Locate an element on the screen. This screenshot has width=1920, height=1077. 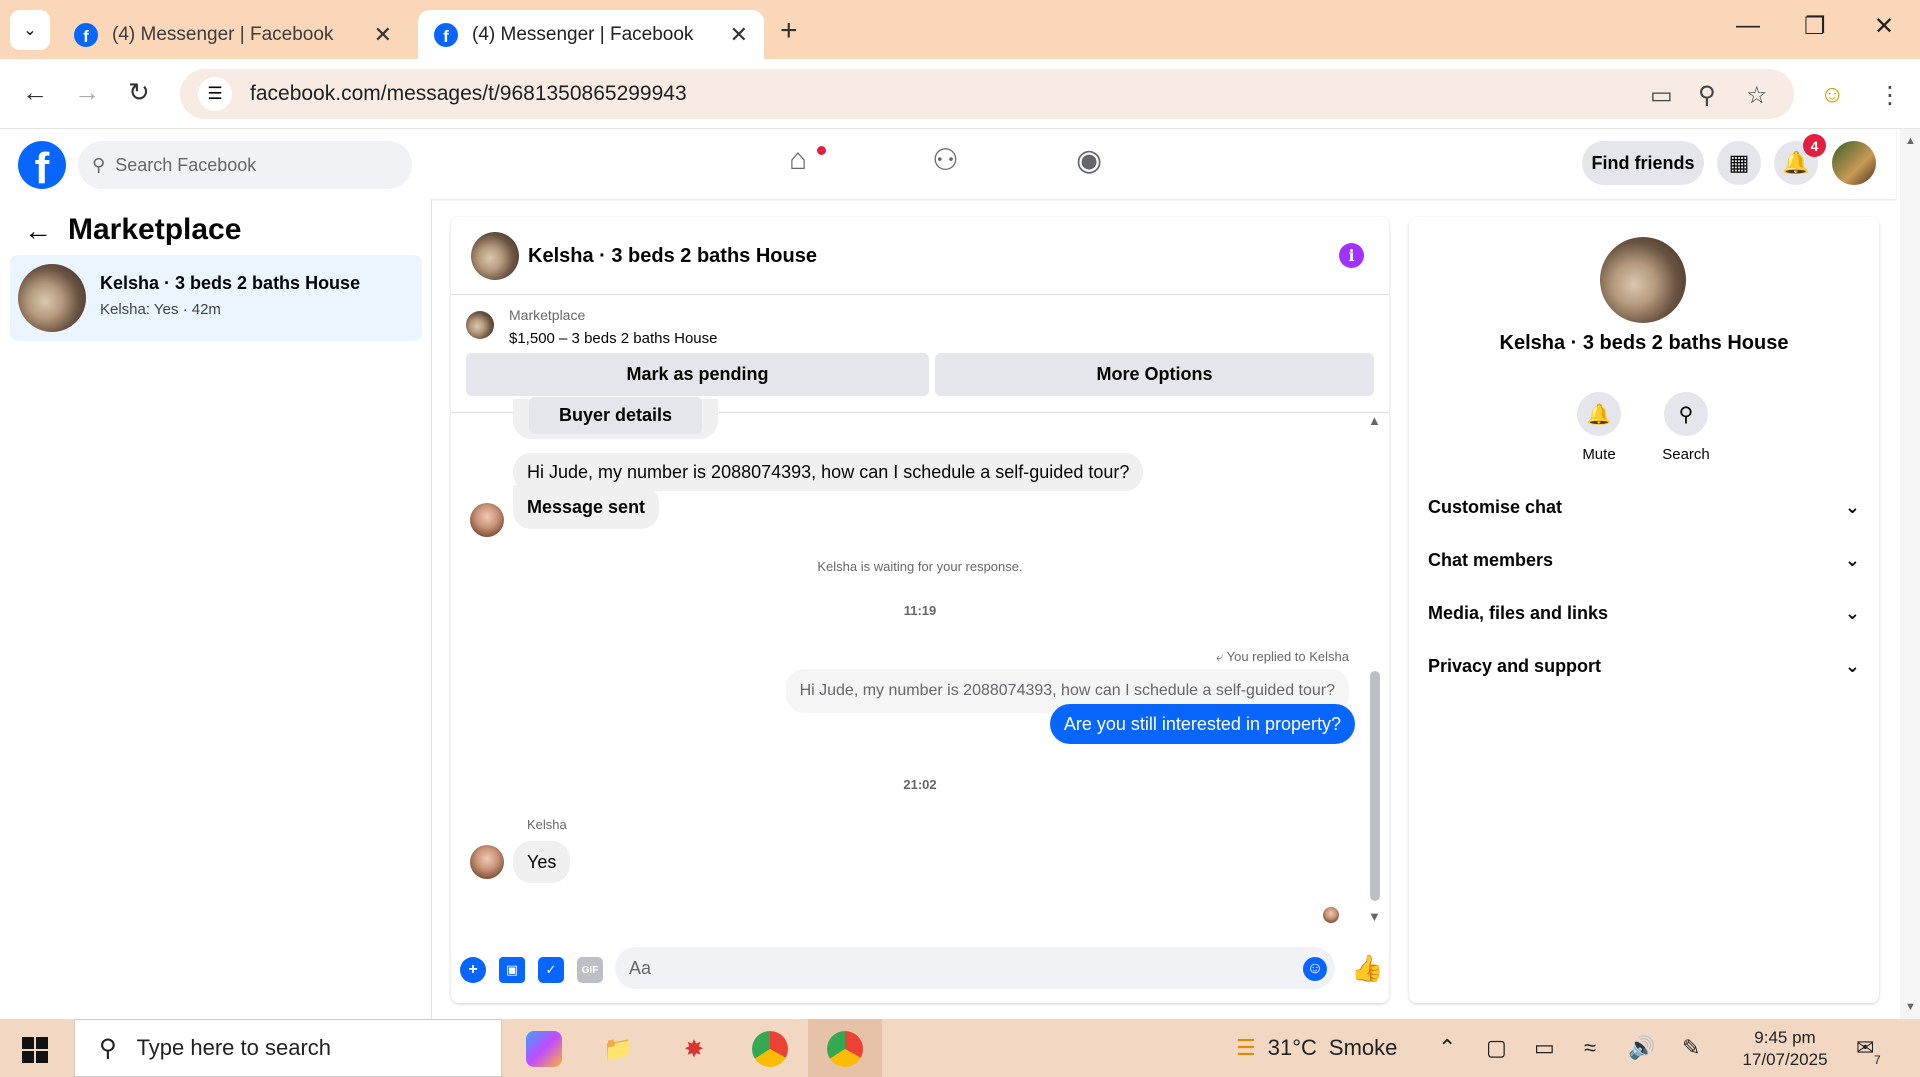
site-settings-icon: ☰ is located at coordinates (215, 94).